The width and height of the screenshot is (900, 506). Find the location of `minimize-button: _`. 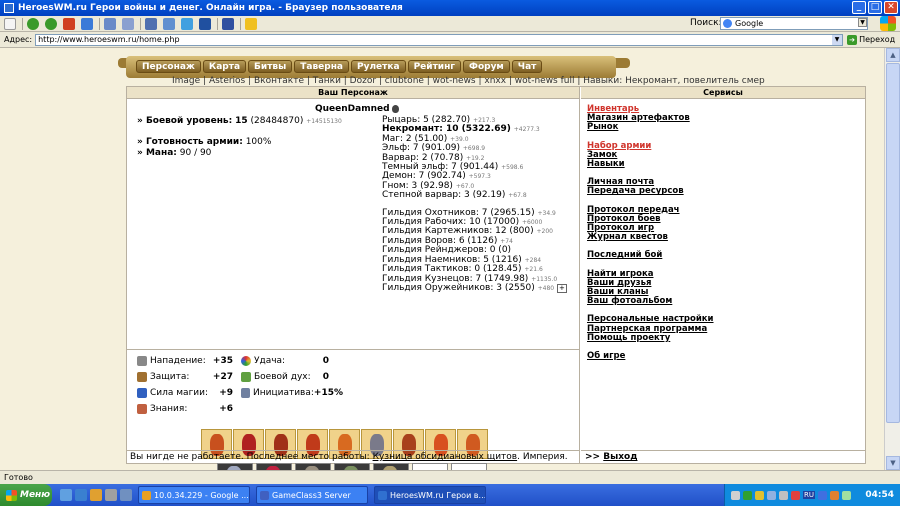

minimize-button: _ is located at coordinates (859, 7).